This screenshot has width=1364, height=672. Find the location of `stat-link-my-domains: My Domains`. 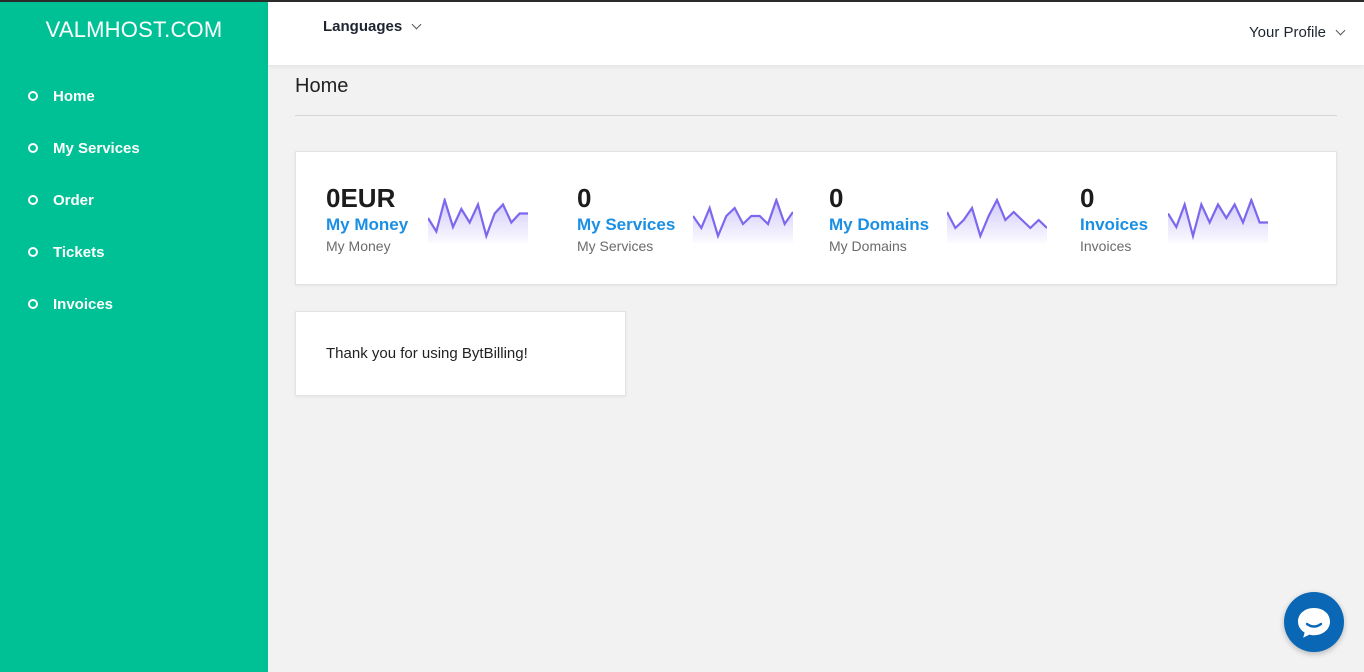

stat-link-my-domains: My Domains is located at coordinates (879, 225).